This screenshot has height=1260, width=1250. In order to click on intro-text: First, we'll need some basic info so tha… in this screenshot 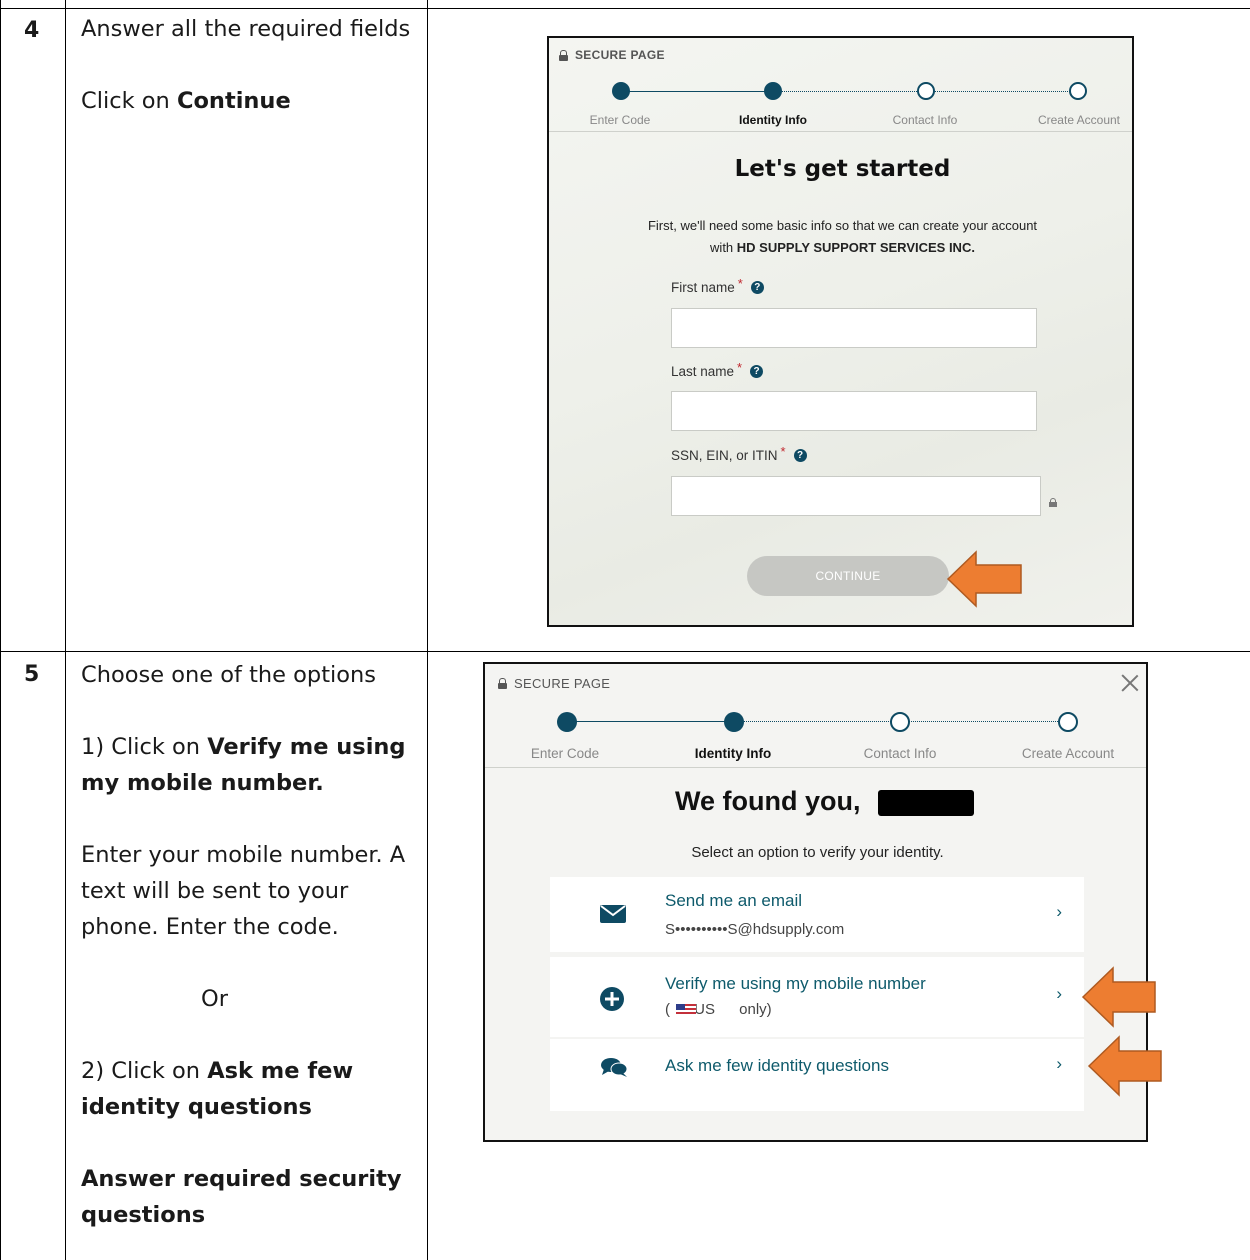, I will do `click(840, 237)`.